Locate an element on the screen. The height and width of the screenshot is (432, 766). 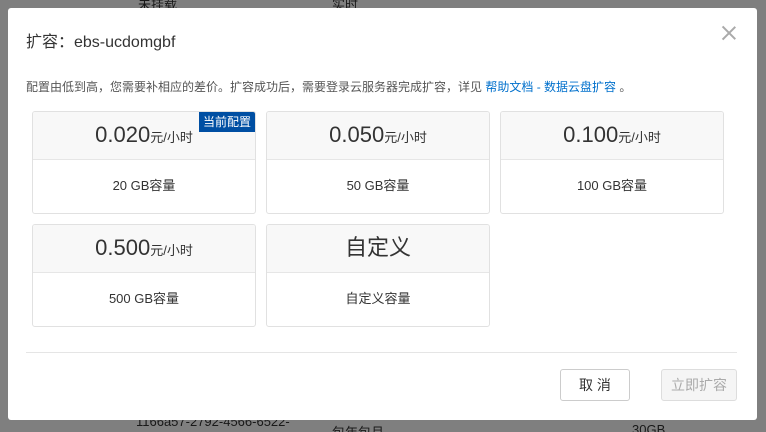
close-icon is located at coordinates (729, 33).